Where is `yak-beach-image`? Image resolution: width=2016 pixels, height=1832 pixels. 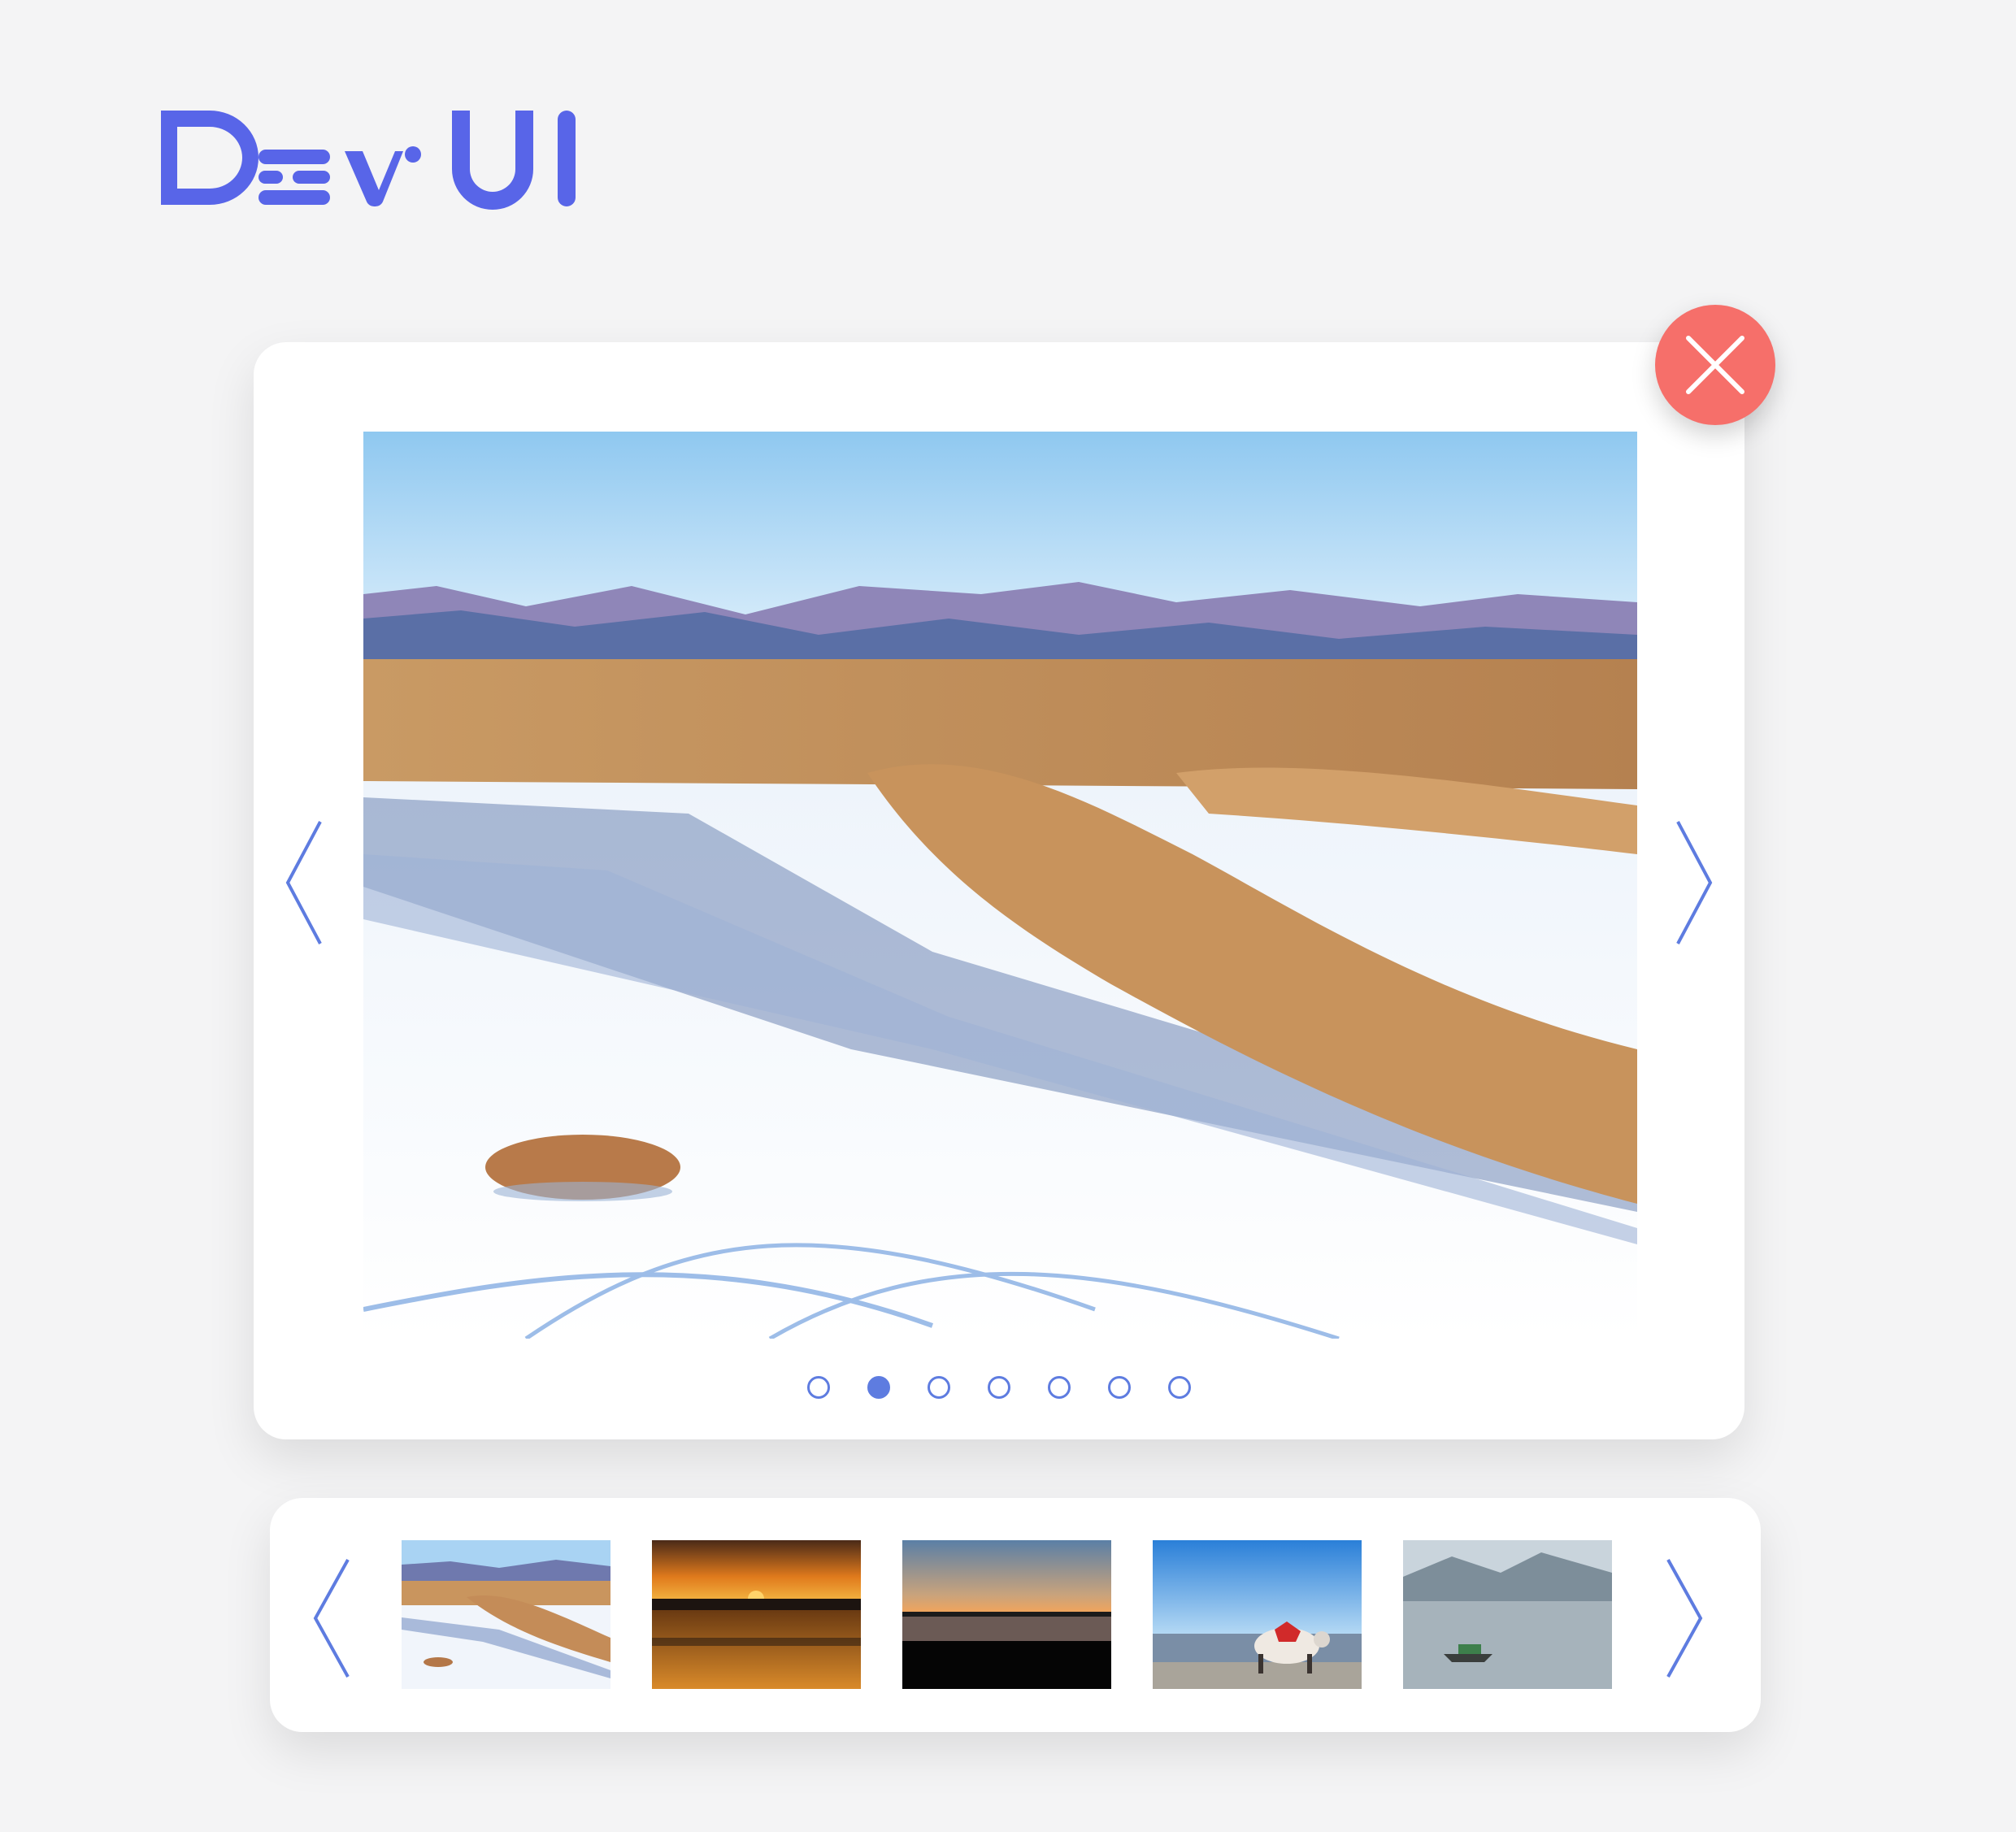
yak-beach-image is located at coordinates (1257, 1615).